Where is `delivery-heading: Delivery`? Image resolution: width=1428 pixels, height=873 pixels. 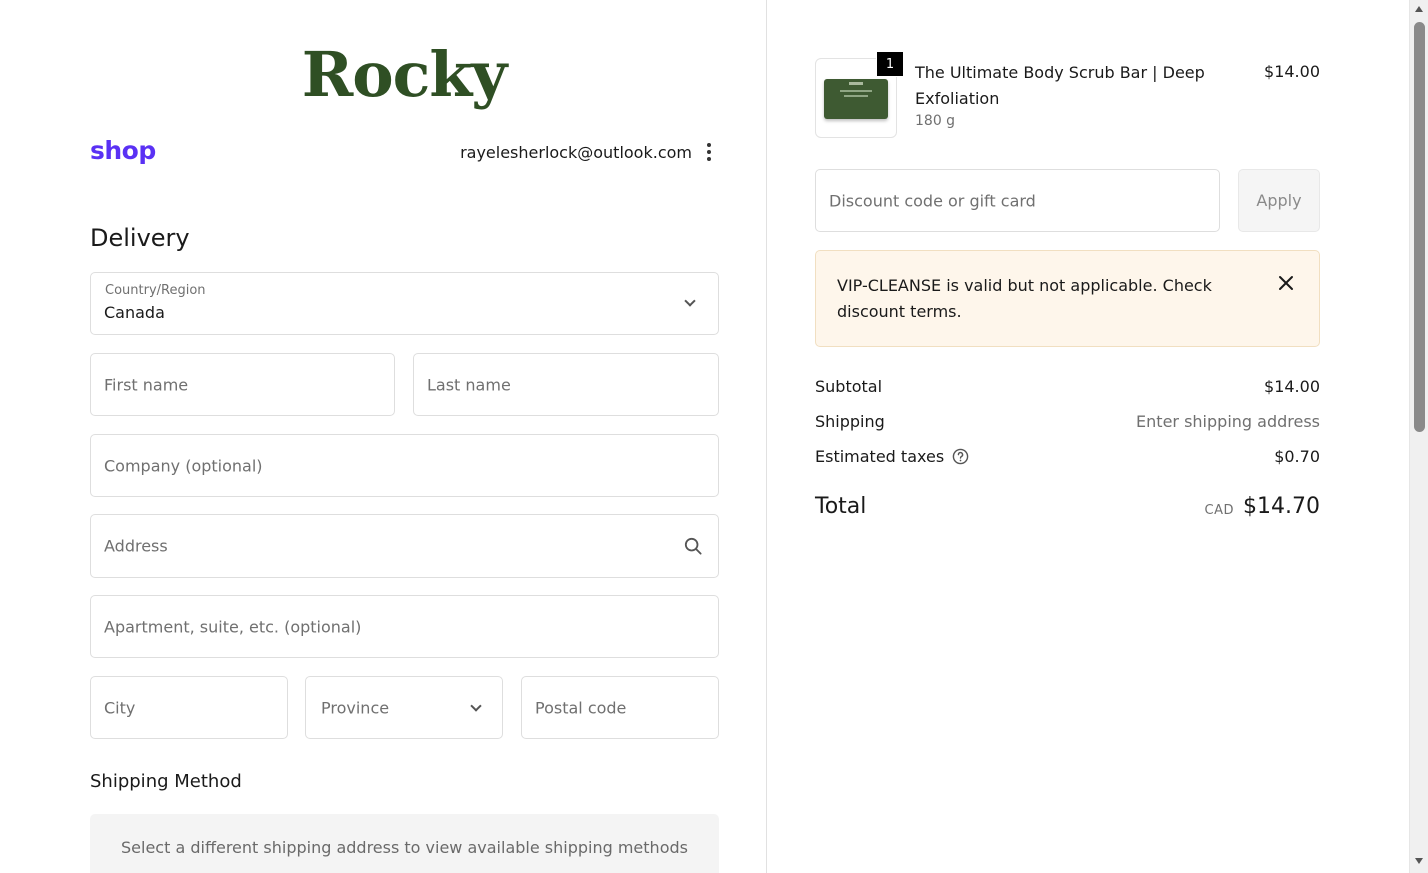
delivery-heading: Delivery is located at coordinates (140, 238).